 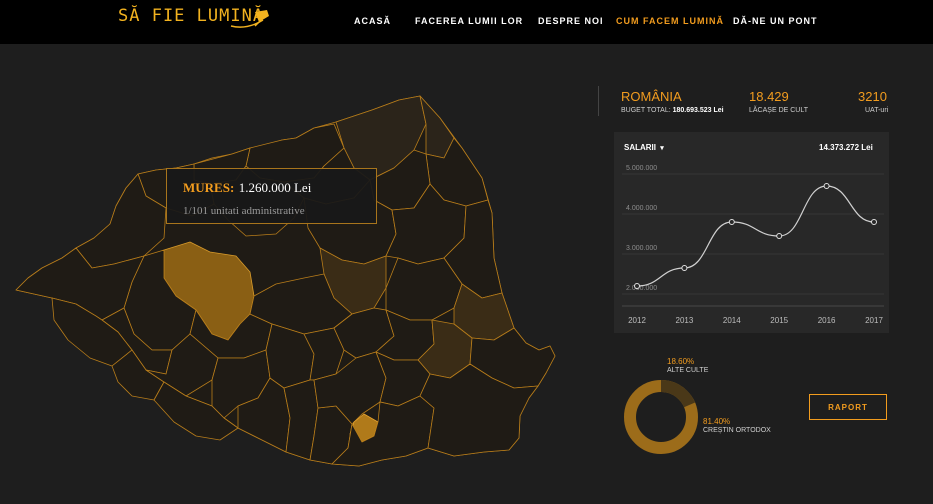 What do you see at coordinates (685, 320) in the screenshot?
I see `x-tick-label: 2013` at bounding box center [685, 320].